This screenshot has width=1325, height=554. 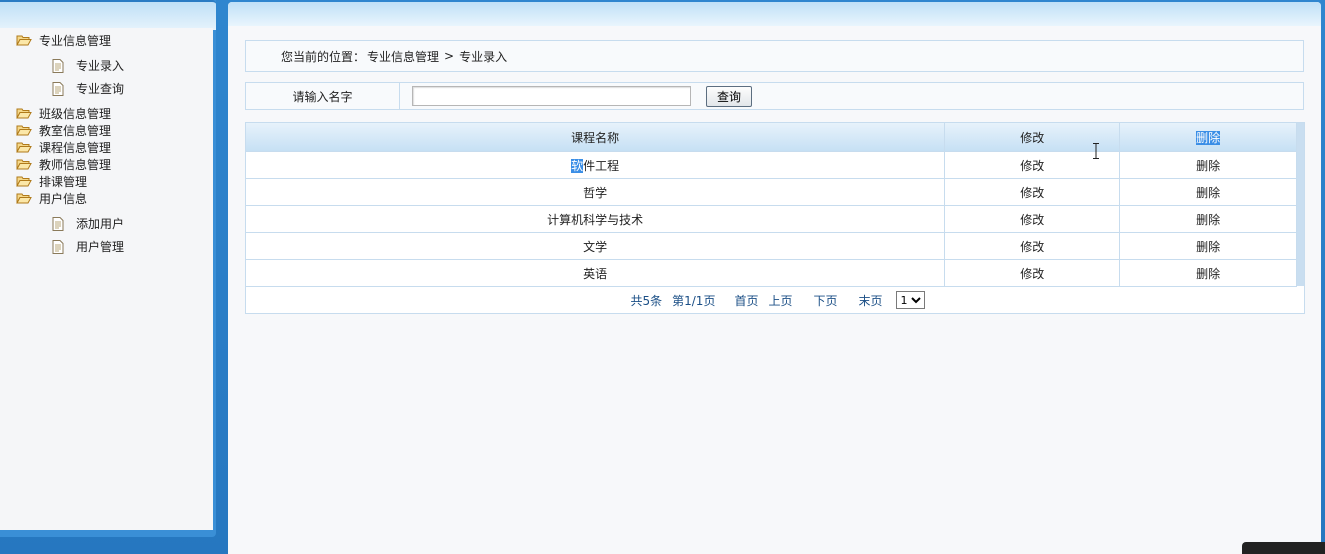 I want to click on search-label: 请输入名字, so click(x=323, y=96).